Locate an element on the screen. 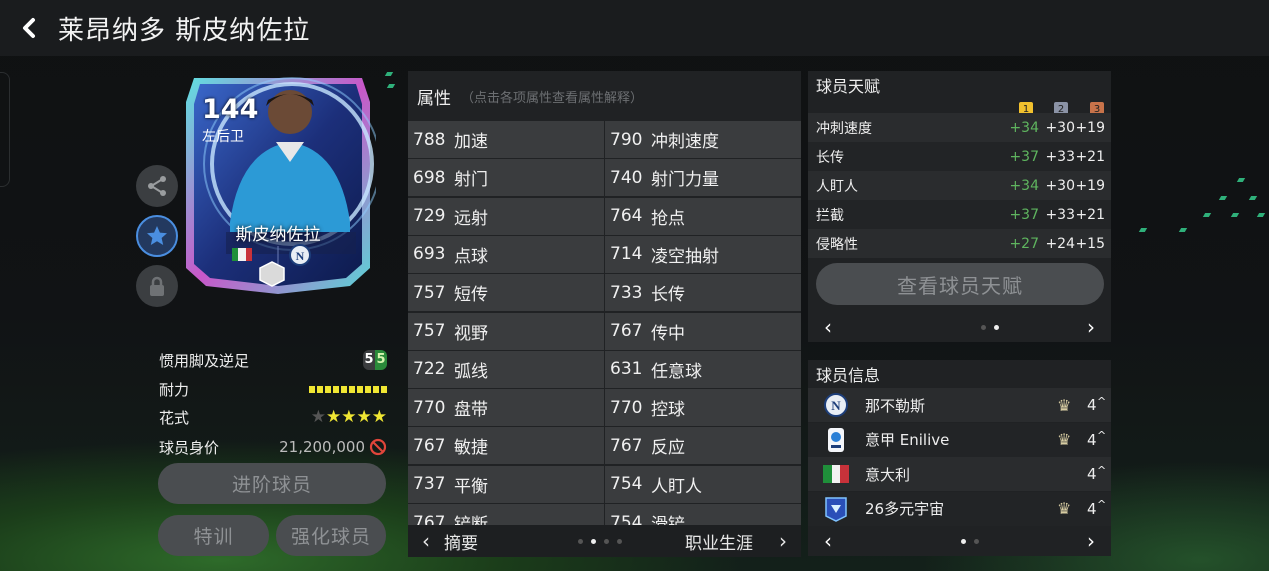 The image size is (1269, 571). attribute-name: 人盯人 is located at coordinates (676, 486).